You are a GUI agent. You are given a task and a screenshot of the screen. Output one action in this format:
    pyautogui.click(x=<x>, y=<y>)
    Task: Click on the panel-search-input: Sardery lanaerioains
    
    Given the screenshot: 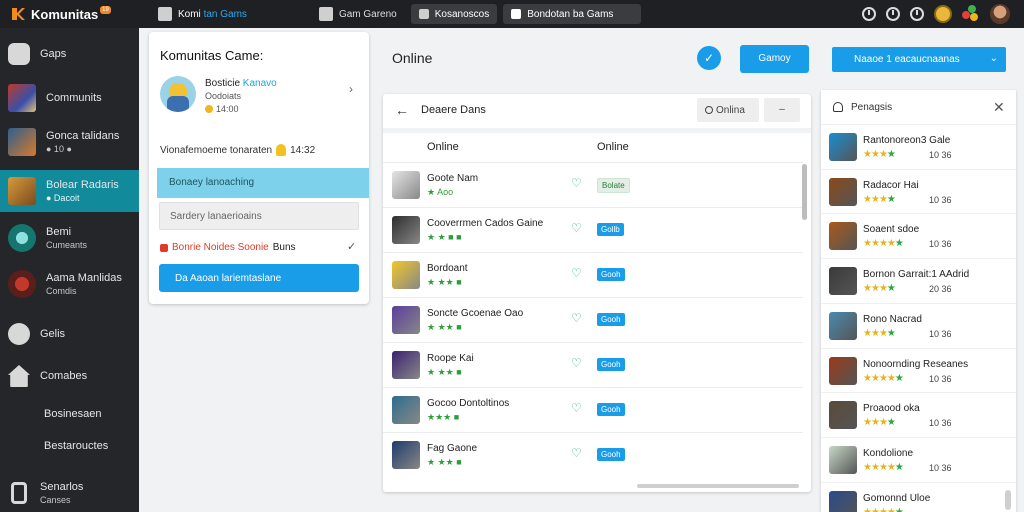 What is the action you would take?
    pyautogui.click(x=259, y=216)
    